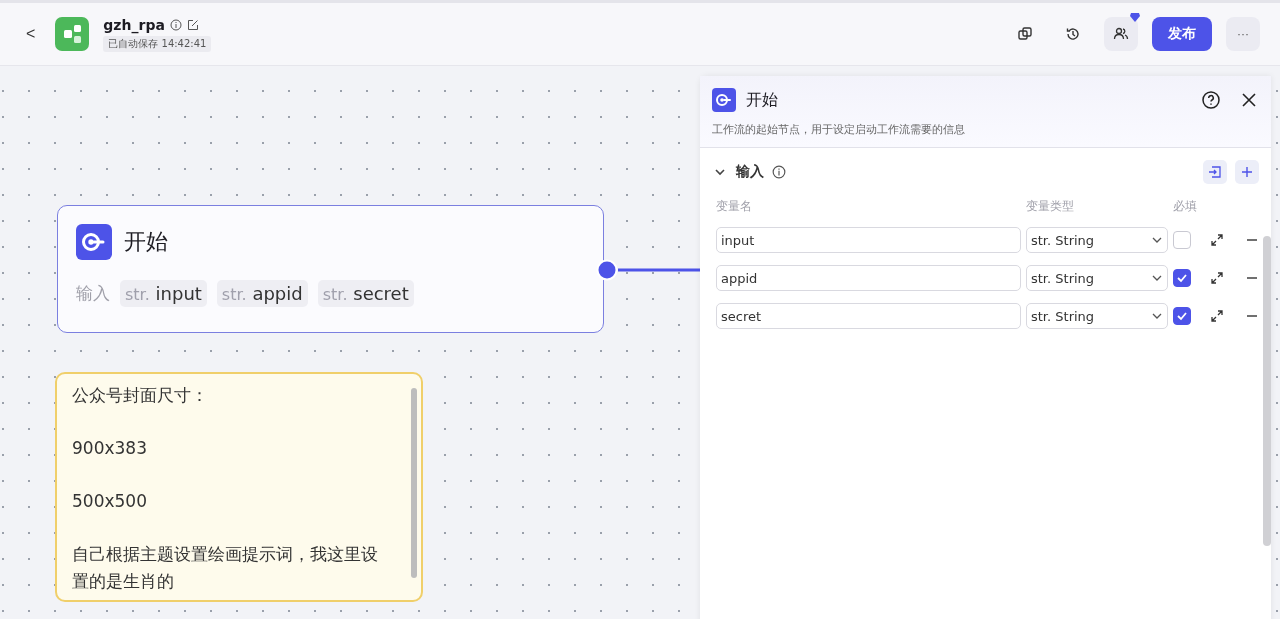  Describe the element at coordinates (868, 316) in the screenshot. I see `variable-name-field: secret` at that location.